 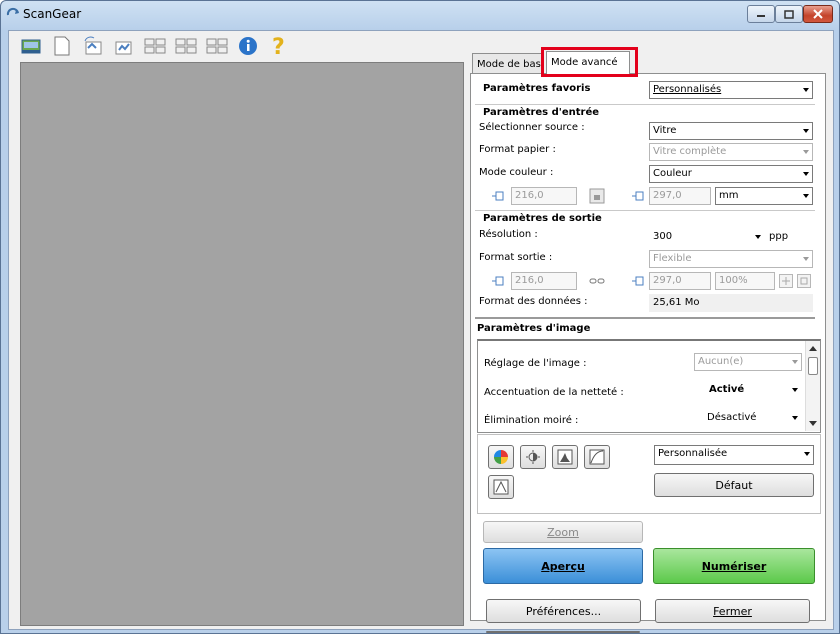 What do you see at coordinates (531, 420) in the screenshot?
I see `descreen-label: Élimination moiré :` at bounding box center [531, 420].